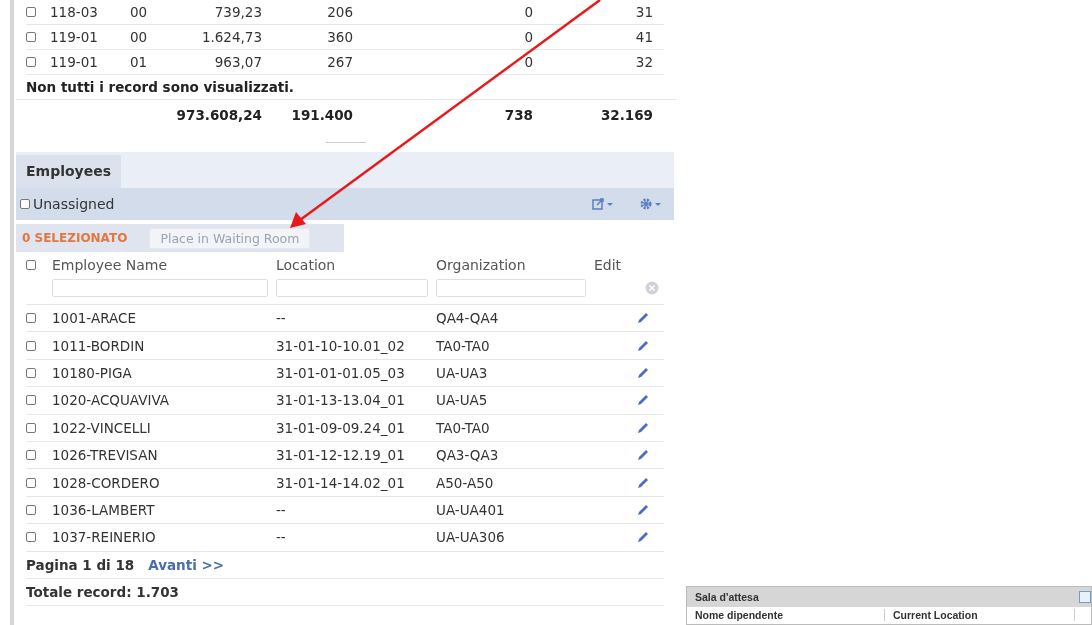 The height and width of the screenshot is (625, 1092). What do you see at coordinates (643, 12) in the screenshot?
I see `table-cell-text: 31` at bounding box center [643, 12].